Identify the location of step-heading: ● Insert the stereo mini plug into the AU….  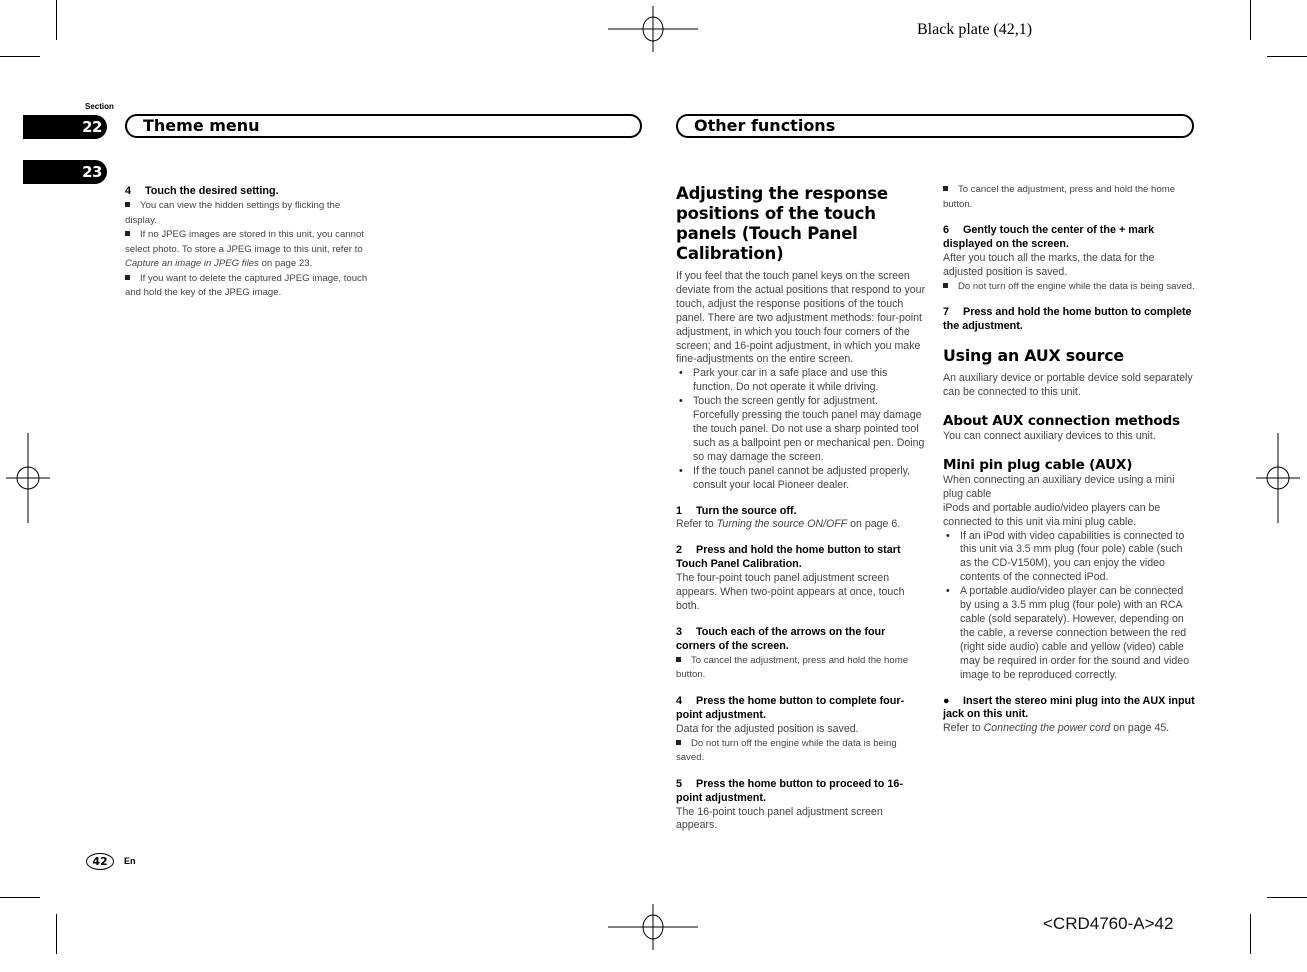
(1069, 707).